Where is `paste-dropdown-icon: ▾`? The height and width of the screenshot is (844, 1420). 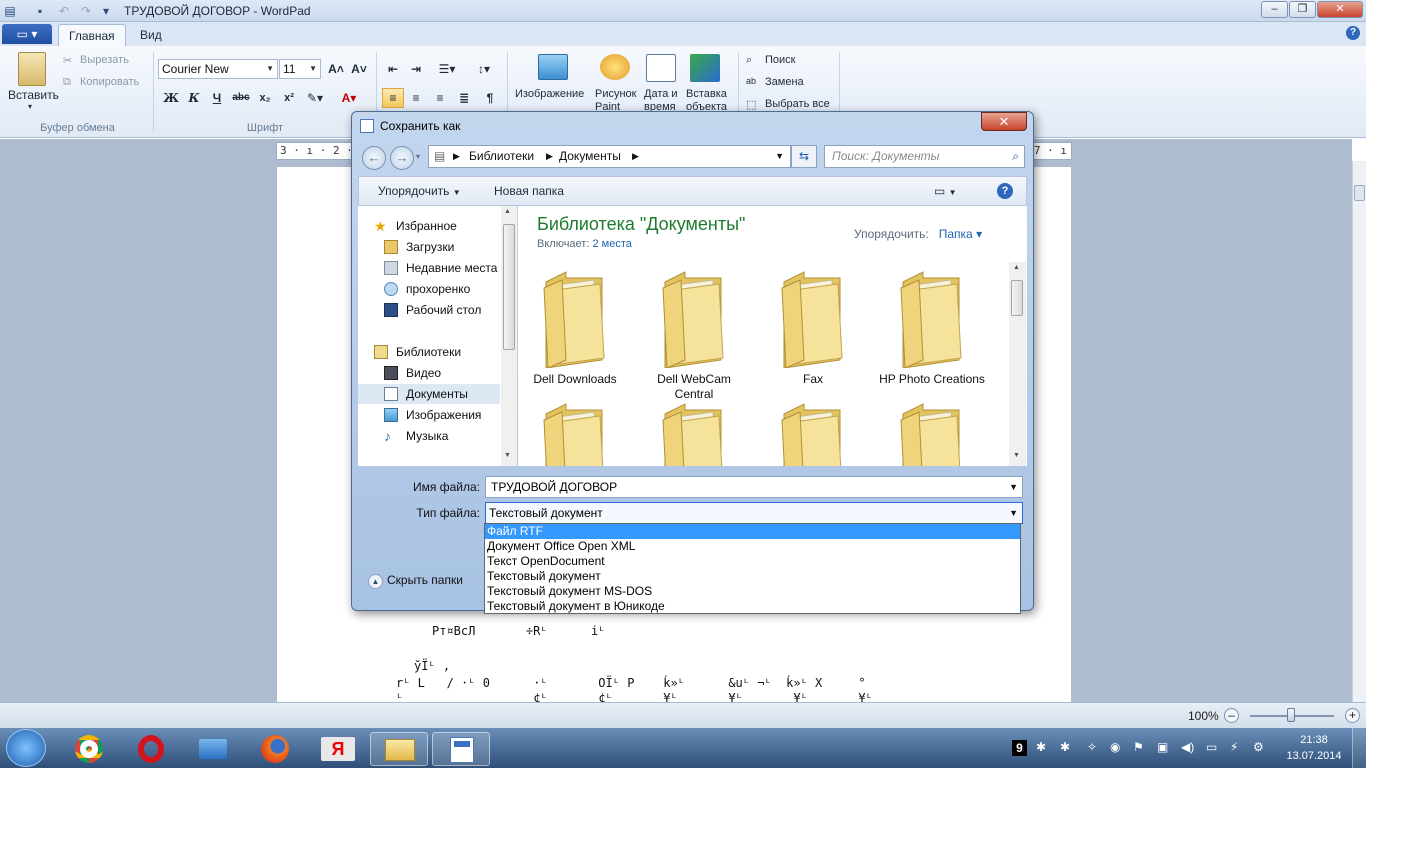 paste-dropdown-icon: ▾ is located at coordinates (30, 106).